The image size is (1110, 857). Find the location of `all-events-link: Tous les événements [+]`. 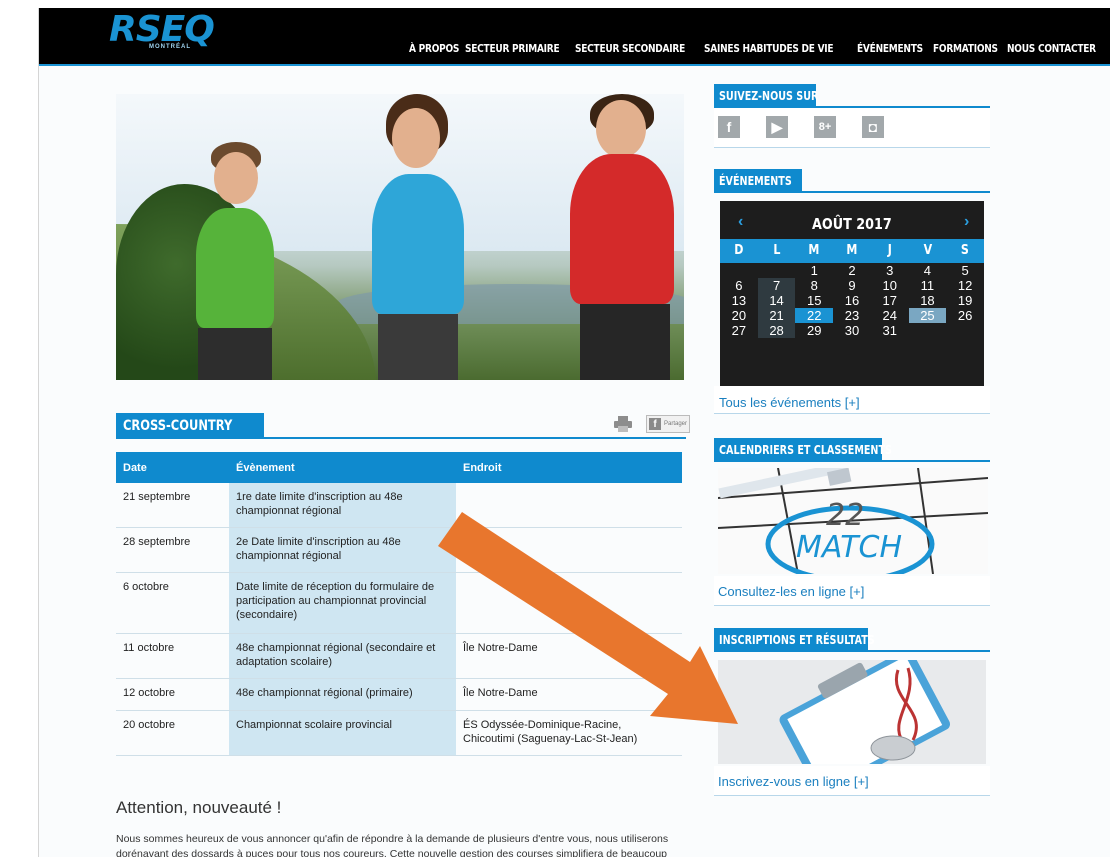

all-events-link: Tous les événements [+] is located at coordinates (789, 402).